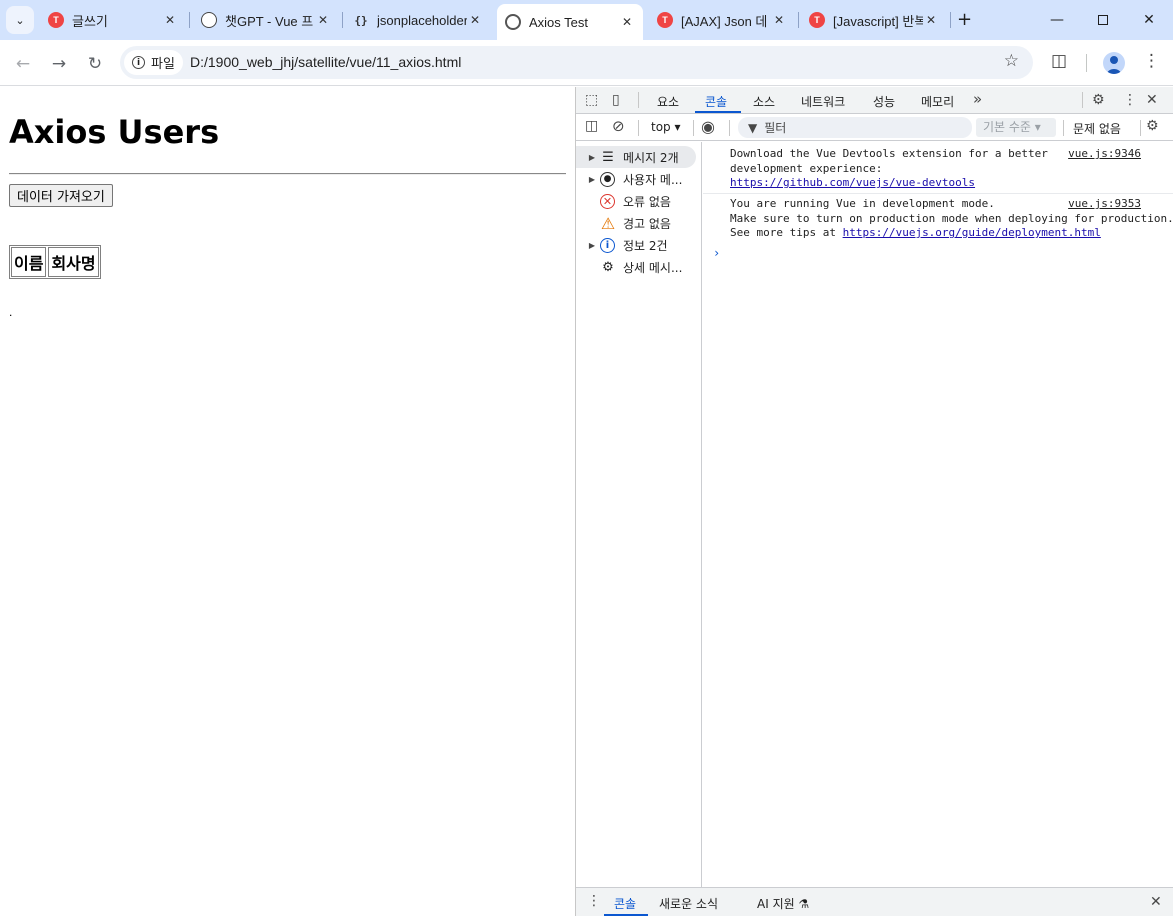  I want to click on drawer-tab-ai-assistance: AI 지원 ⚗, so click(783, 903).